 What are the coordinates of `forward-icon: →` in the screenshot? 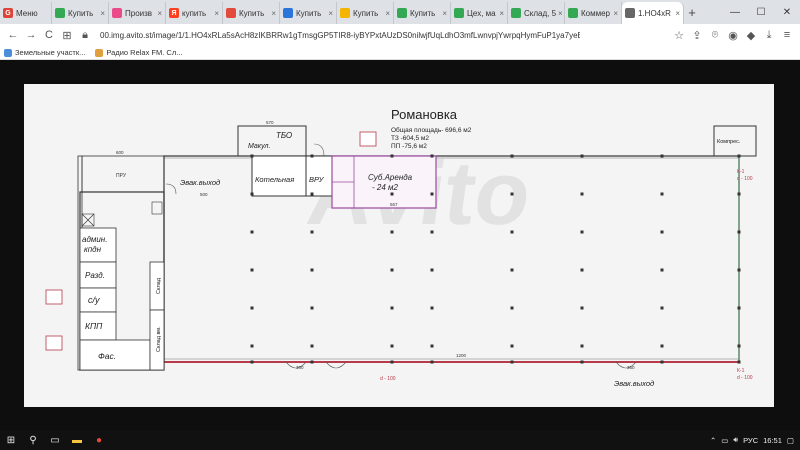 It's located at (31, 35).